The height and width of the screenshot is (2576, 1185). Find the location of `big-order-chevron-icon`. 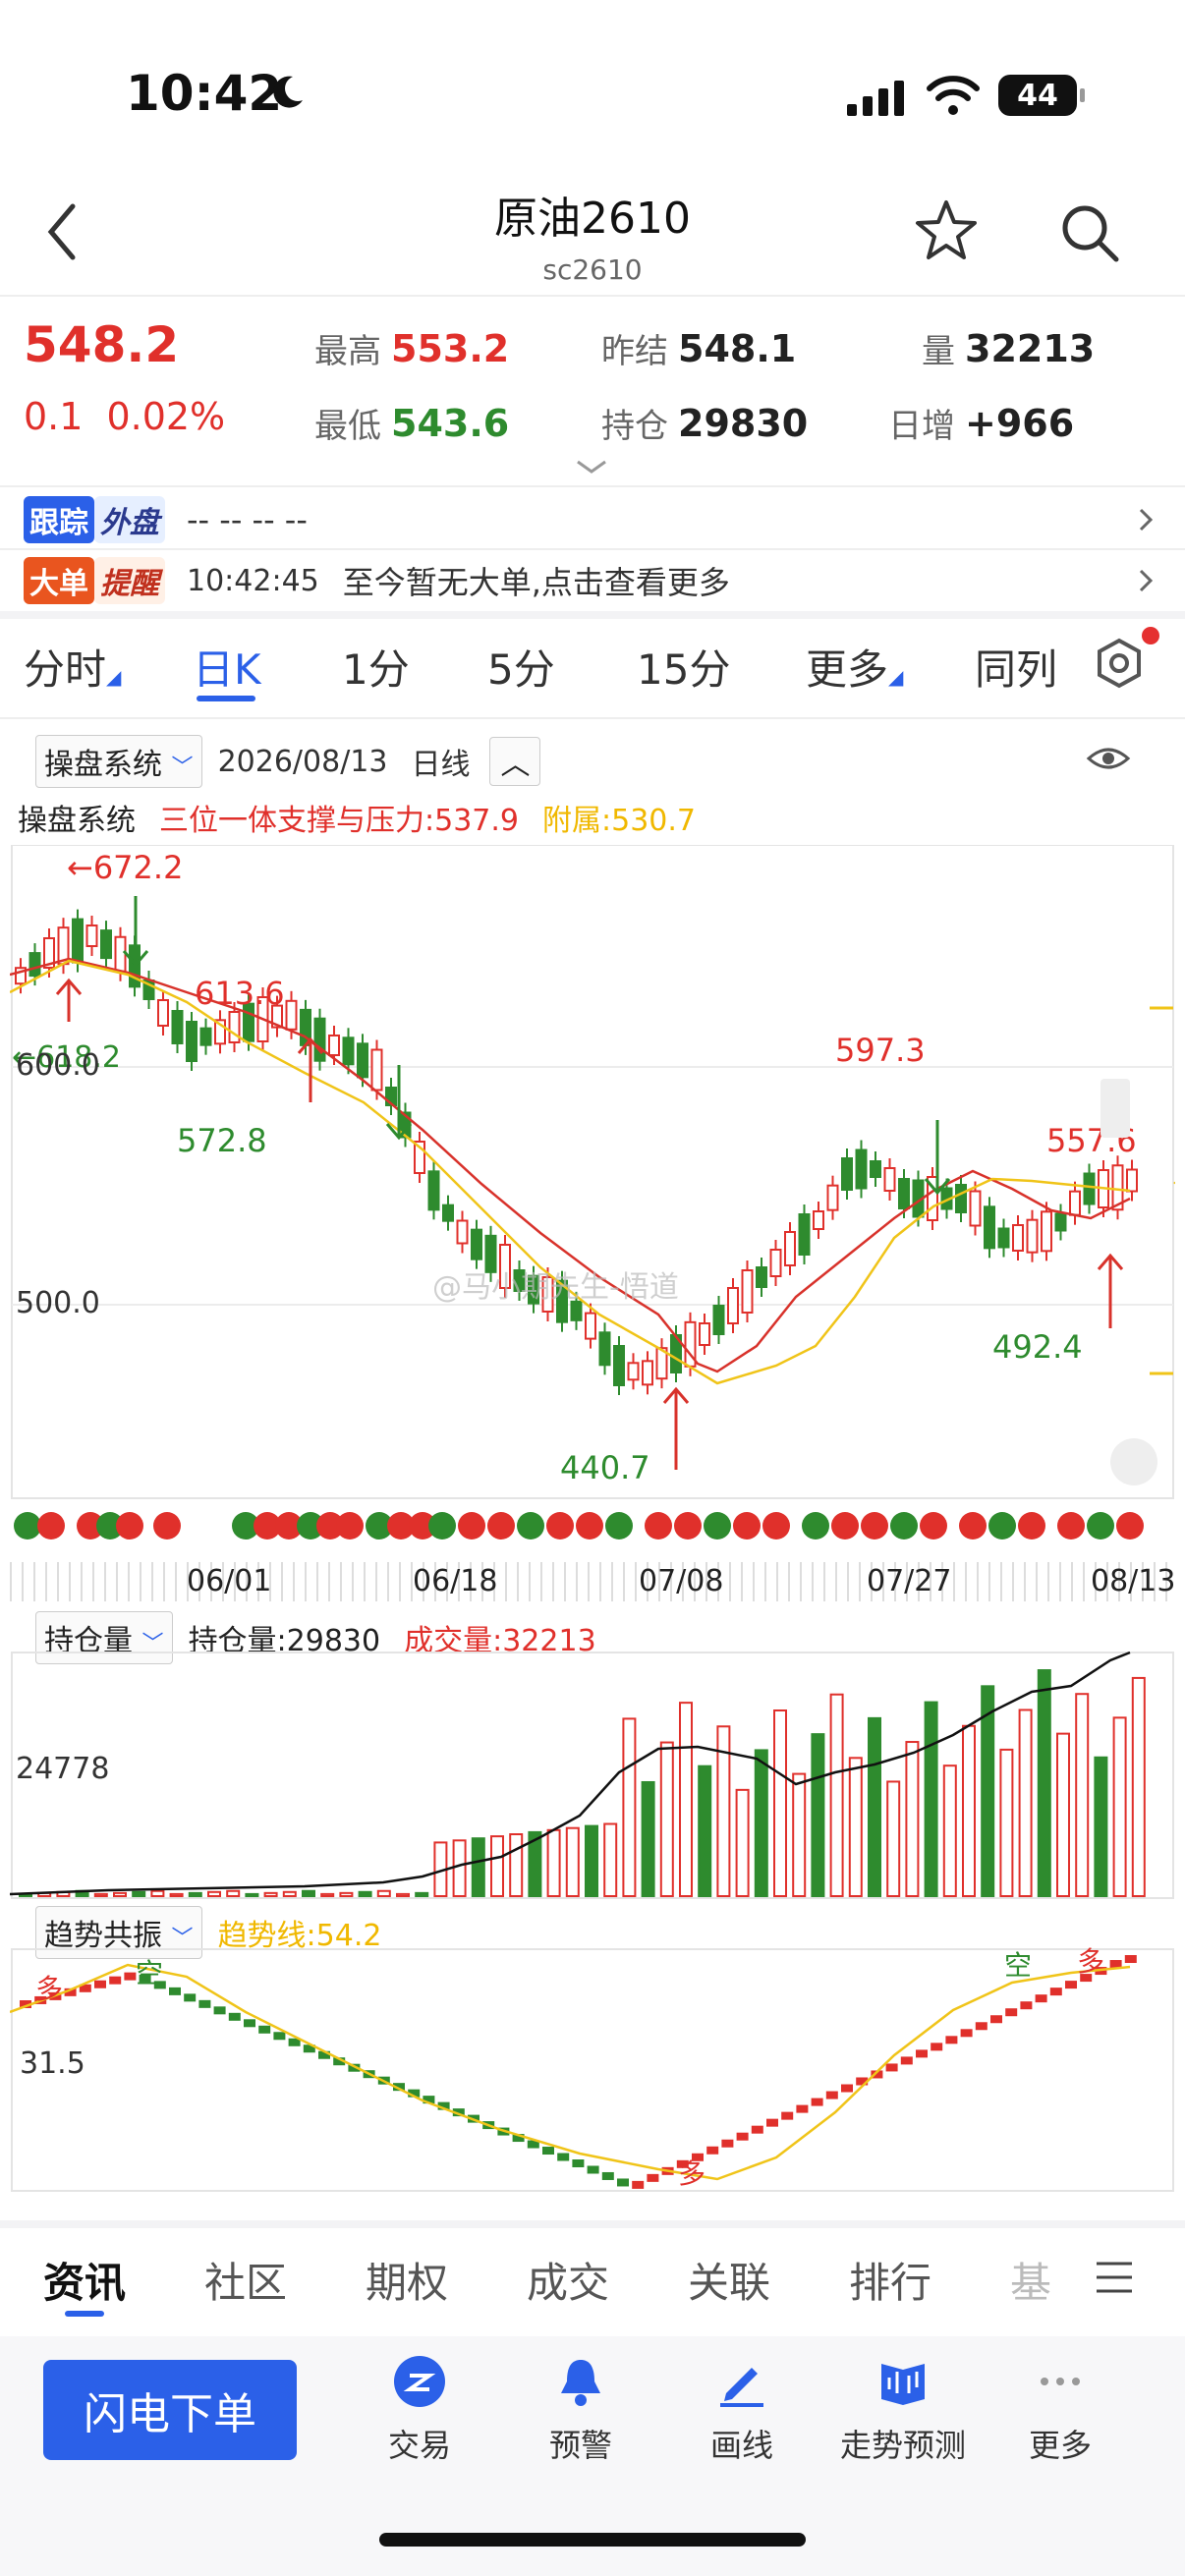

big-order-chevron-icon is located at coordinates (1146, 580).